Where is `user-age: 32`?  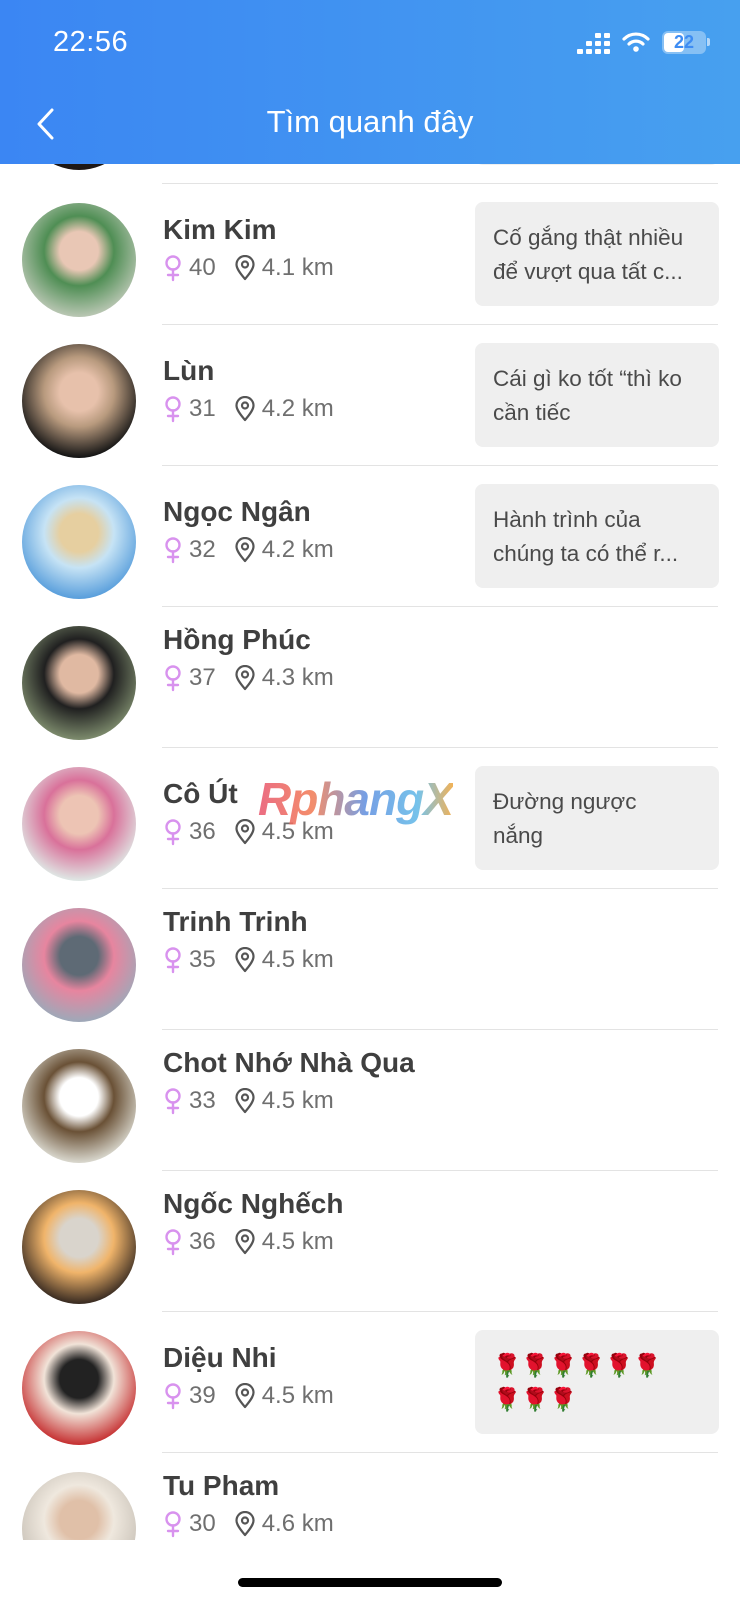 user-age: 32 is located at coordinates (202, 549).